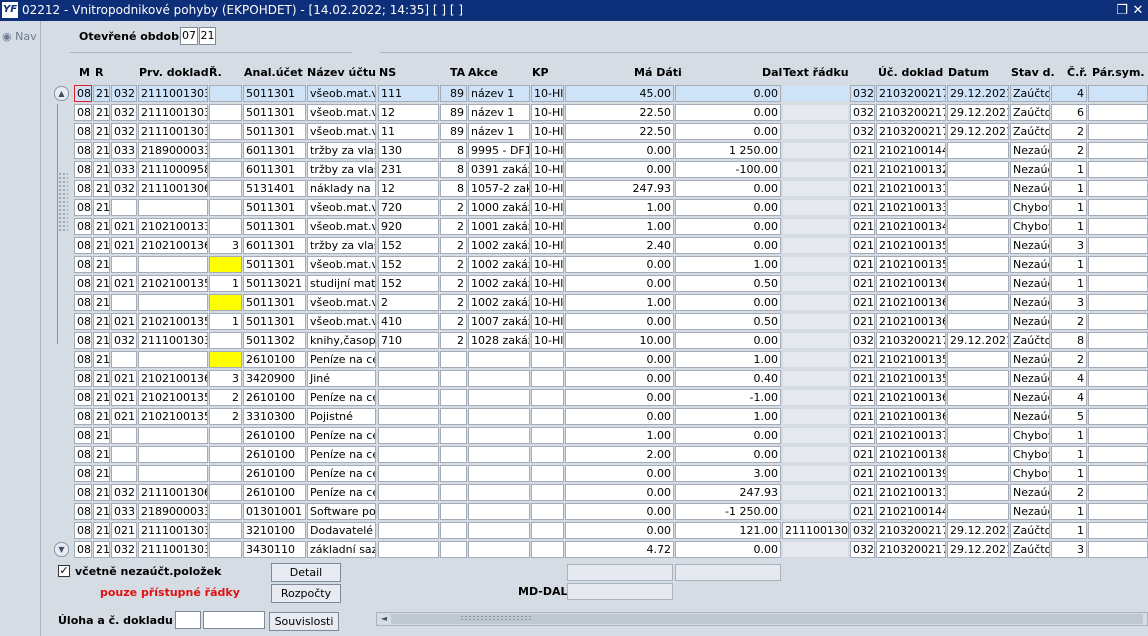 The image size is (1148, 636). I want to click on cell-akce: 1001 zakázk, so click(499, 226).